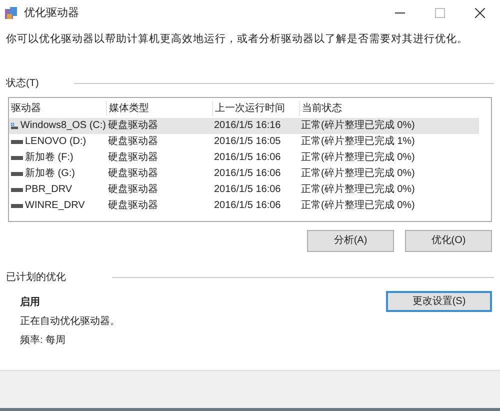 This screenshot has height=411, width=500. Describe the element at coordinates (439, 301) in the screenshot. I see `change-settings-button: 更改设置(S)` at that location.